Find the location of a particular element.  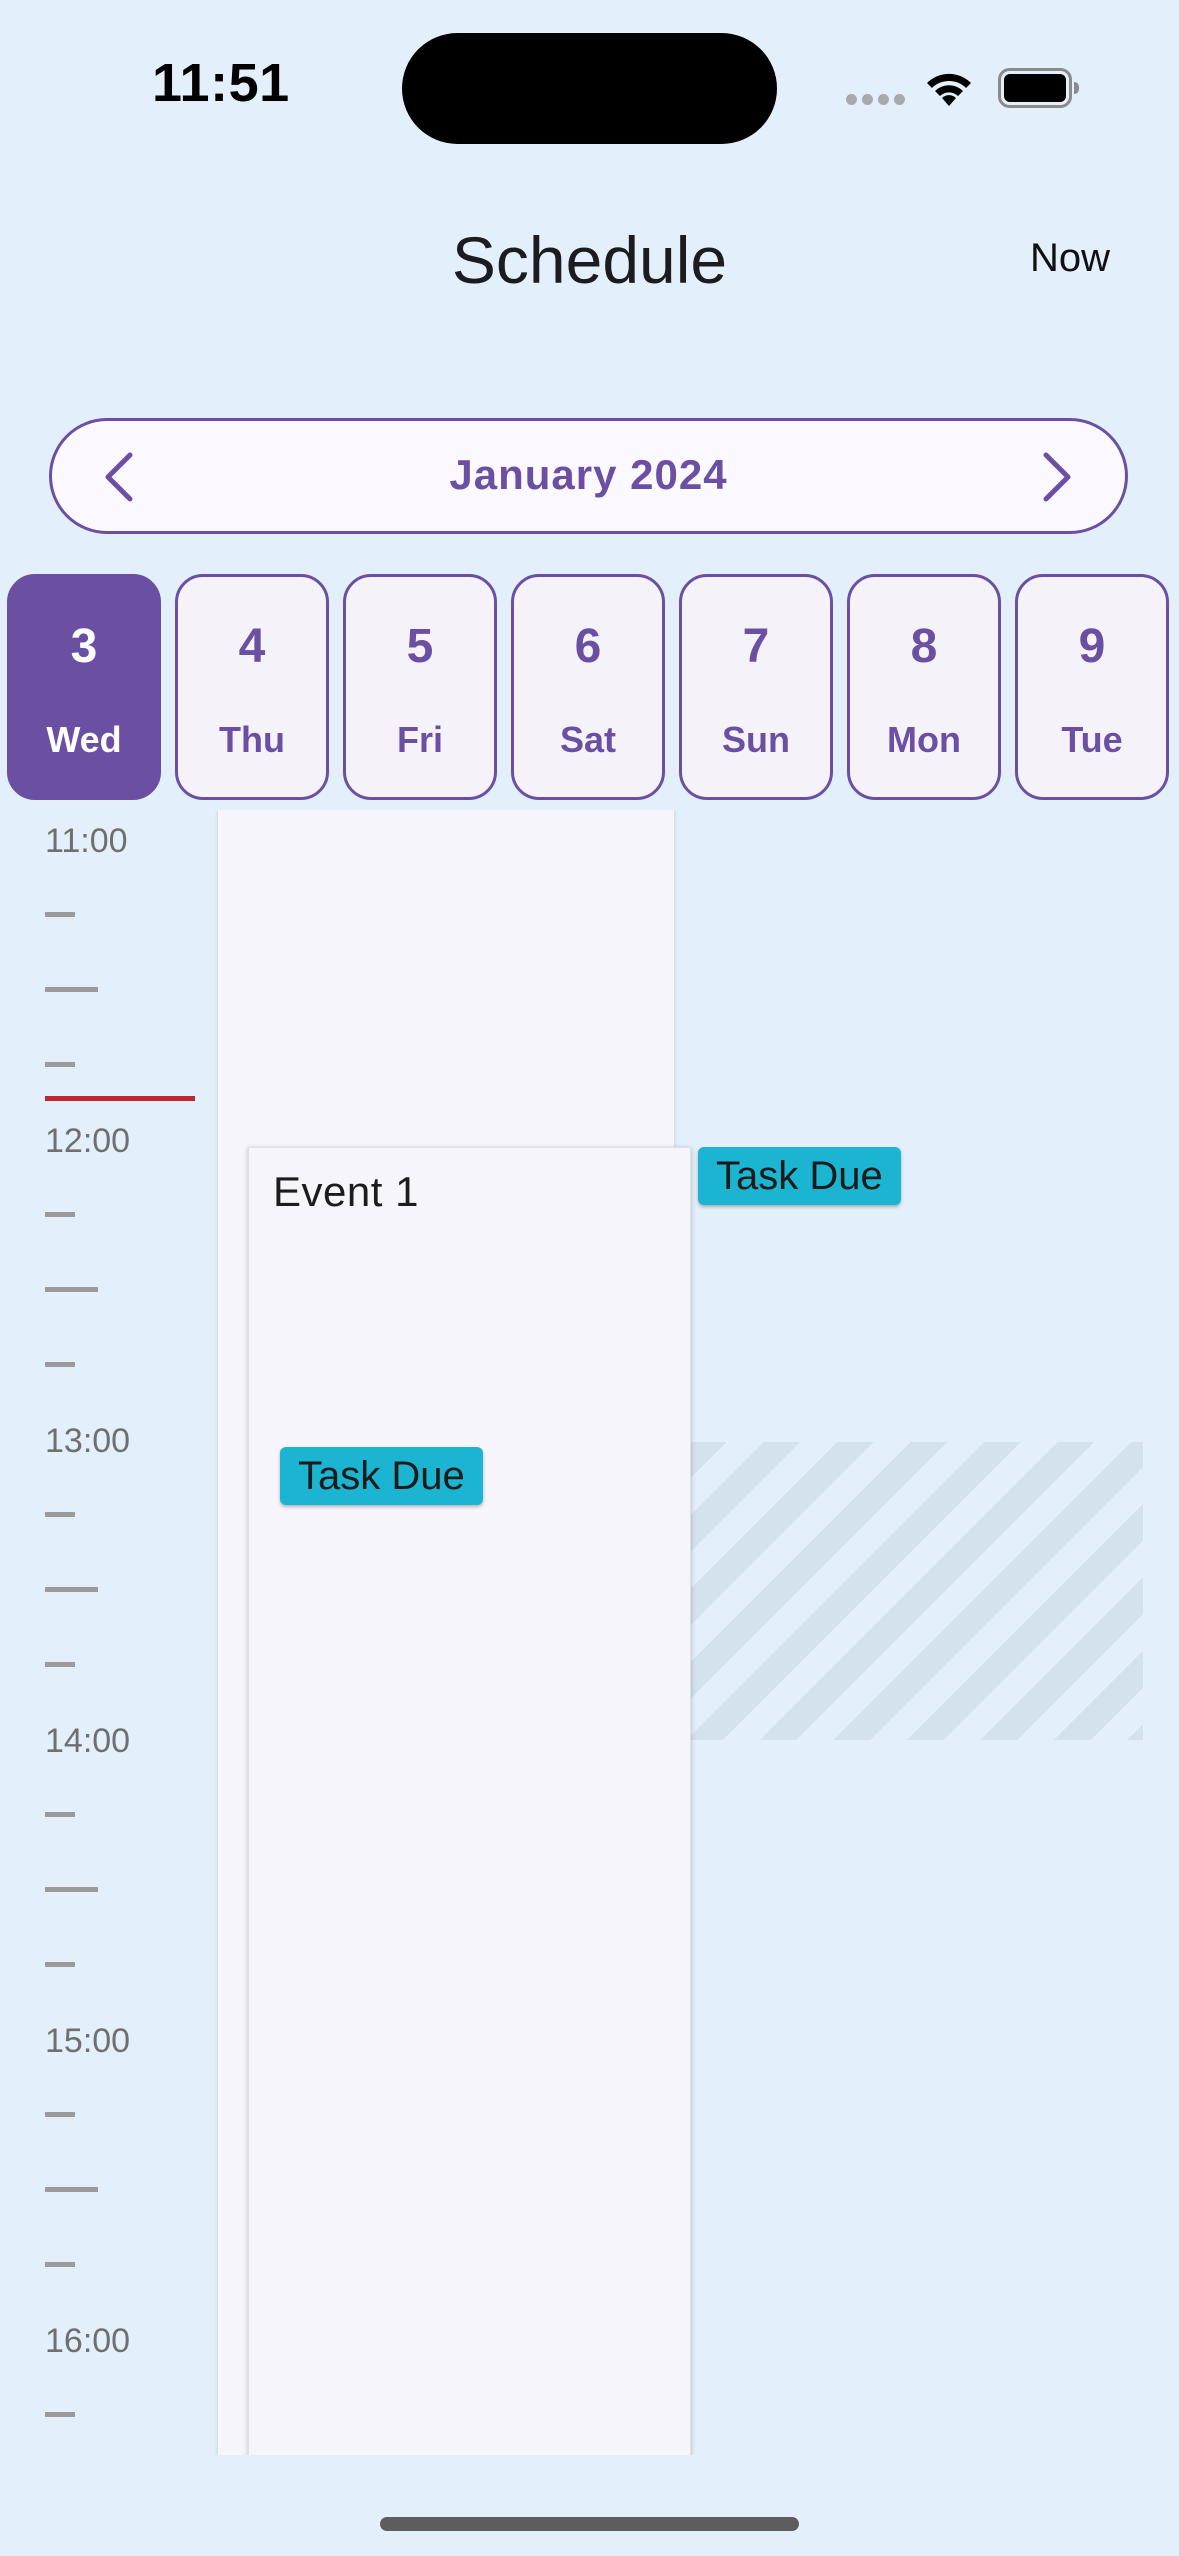

day-cell-8: 8 Mon is located at coordinates (924, 687).